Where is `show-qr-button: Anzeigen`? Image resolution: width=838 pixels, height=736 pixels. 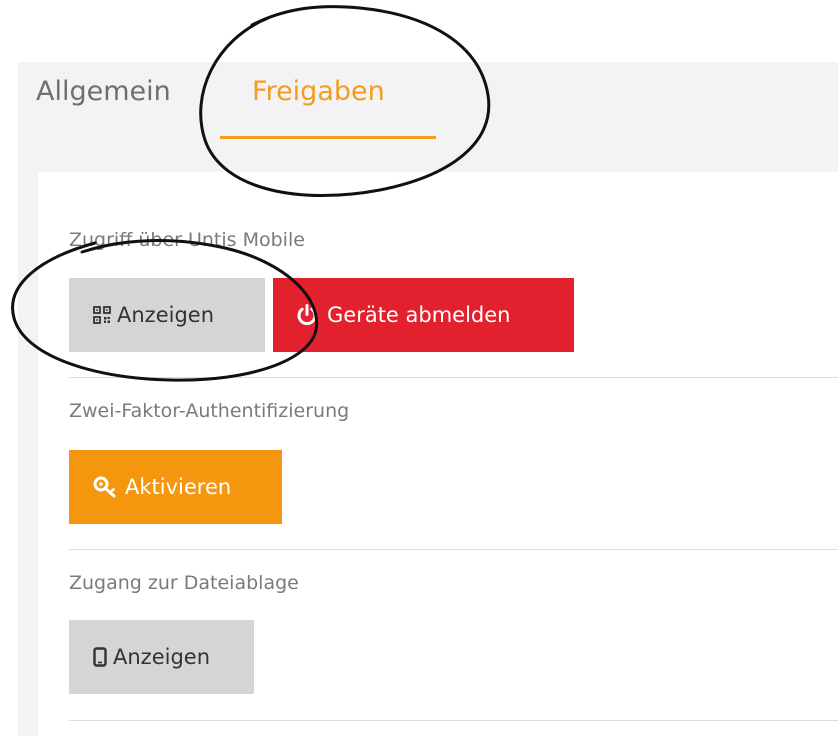
show-qr-button: Anzeigen is located at coordinates (167, 315).